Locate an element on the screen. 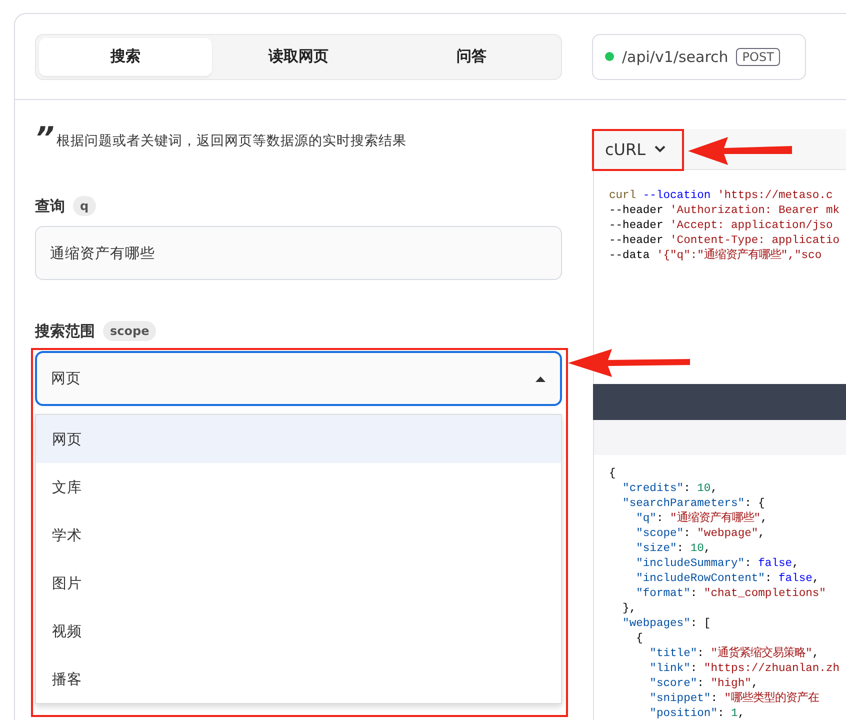 The width and height of the screenshot is (846, 720). quote-mark: ” is located at coordinates (44, 139).